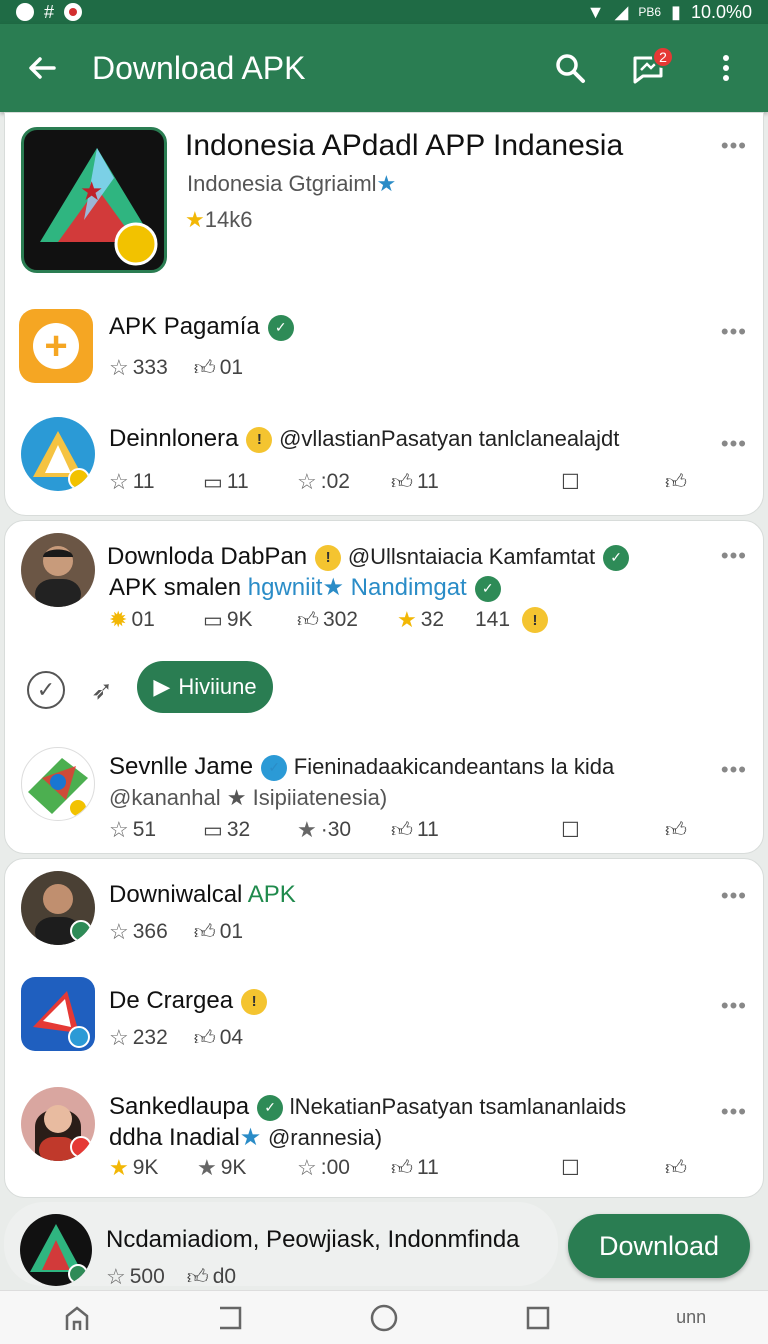 The image size is (768, 1344). I want to click on user-avatar, so click(58, 1124).